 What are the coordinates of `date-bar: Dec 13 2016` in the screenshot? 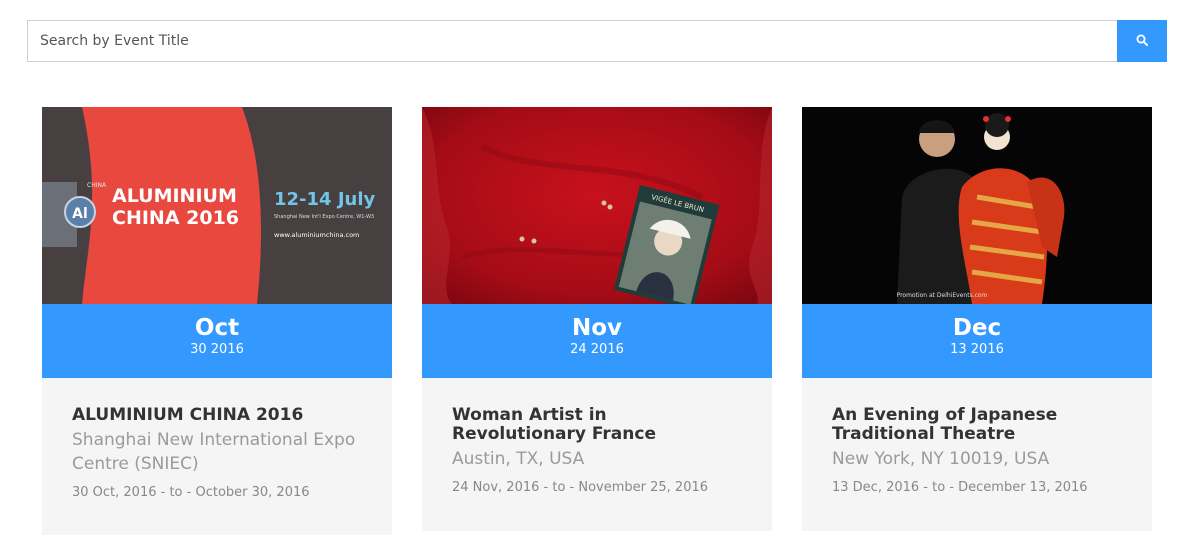 It's located at (977, 341).